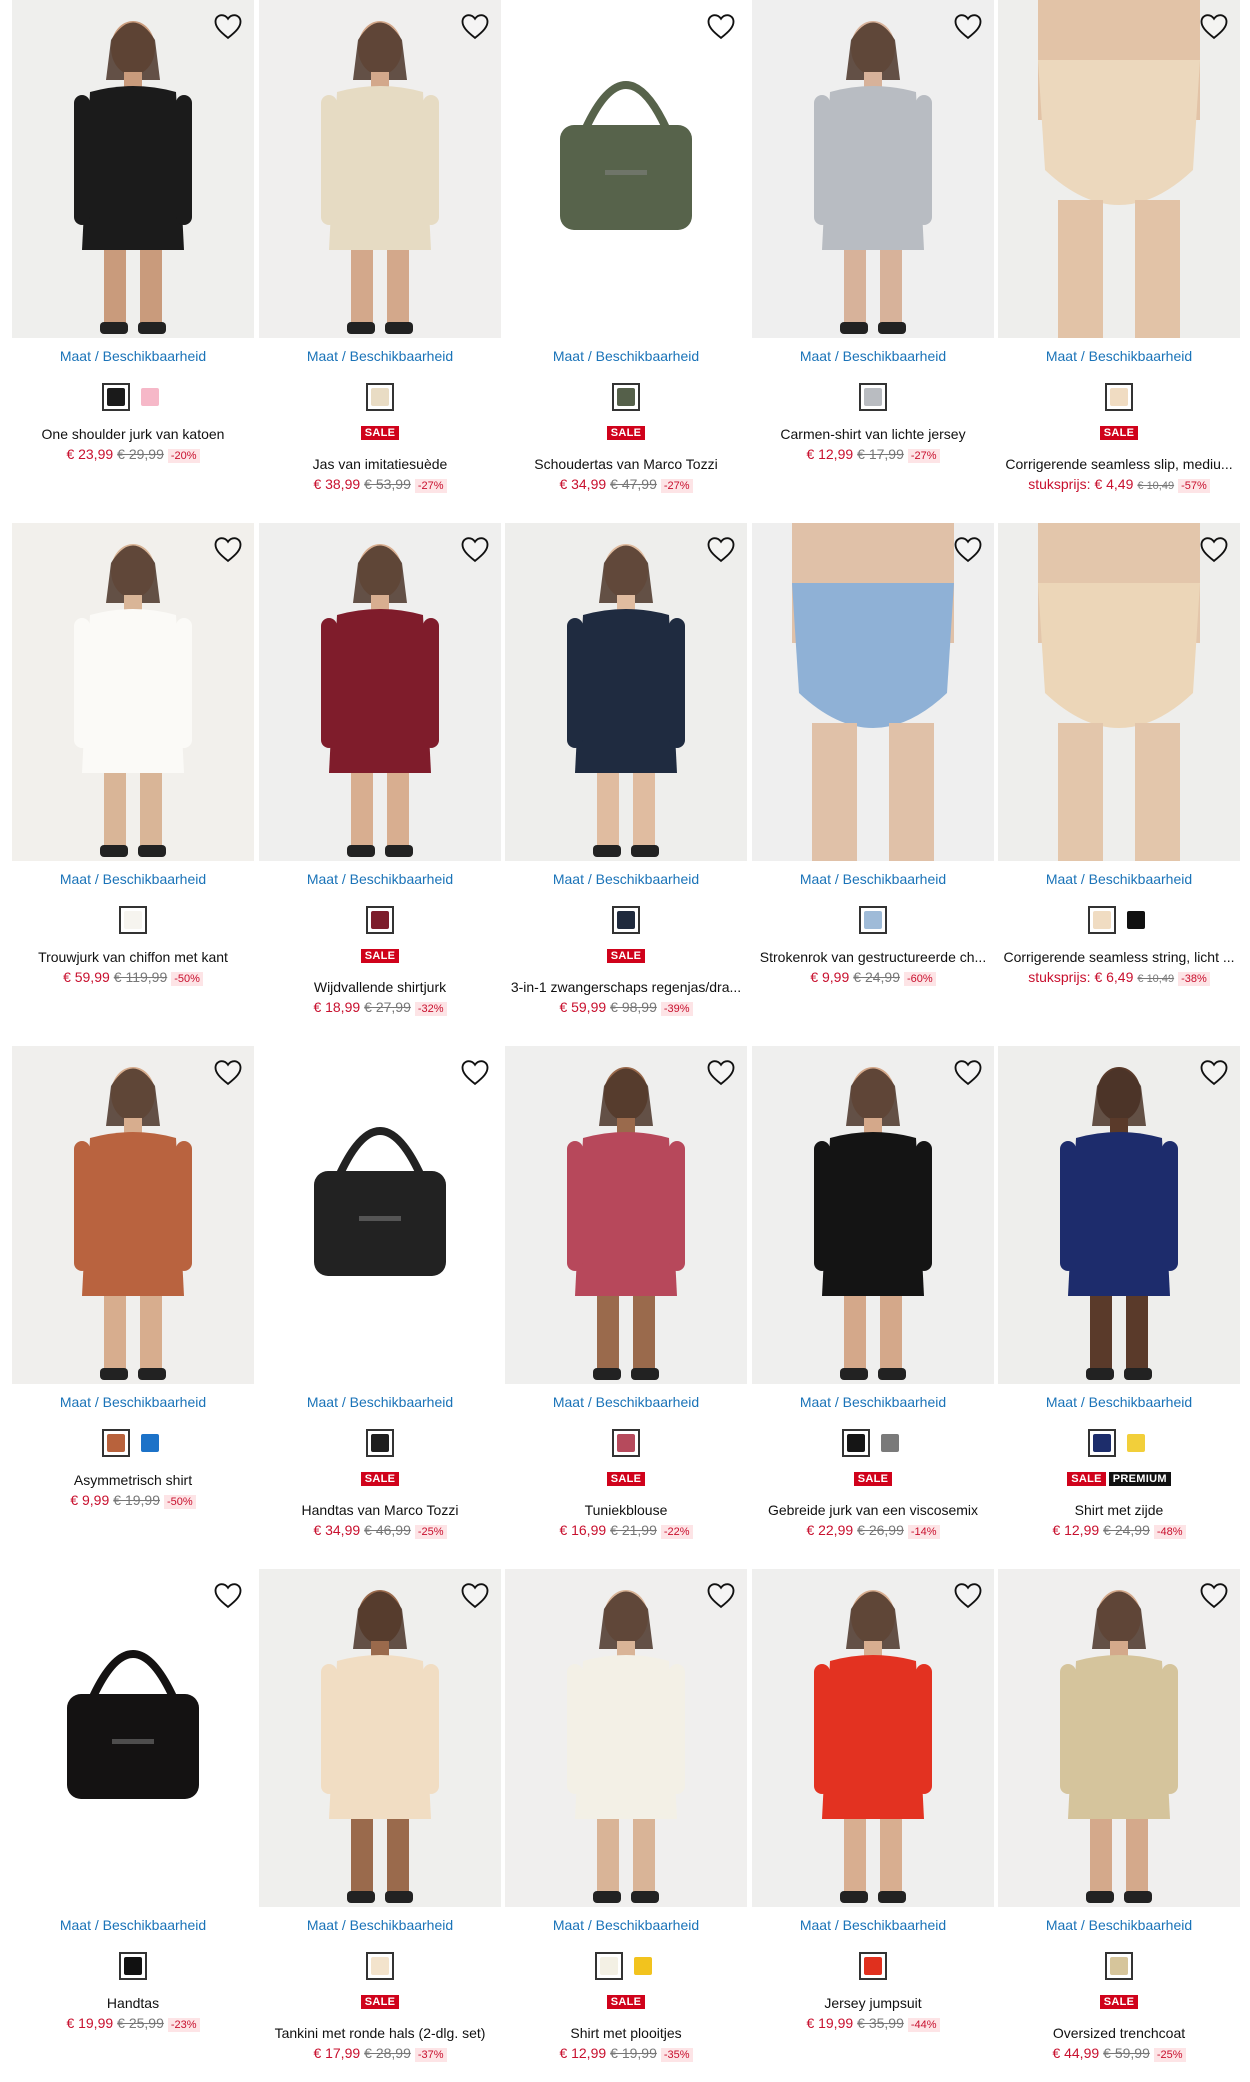 The height and width of the screenshot is (2082, 1250). What do you see at coordinates (873, 2003) in the screenshot?
I see `product-name: Jersey jumpsuit` at bounding box center [873, 2003].